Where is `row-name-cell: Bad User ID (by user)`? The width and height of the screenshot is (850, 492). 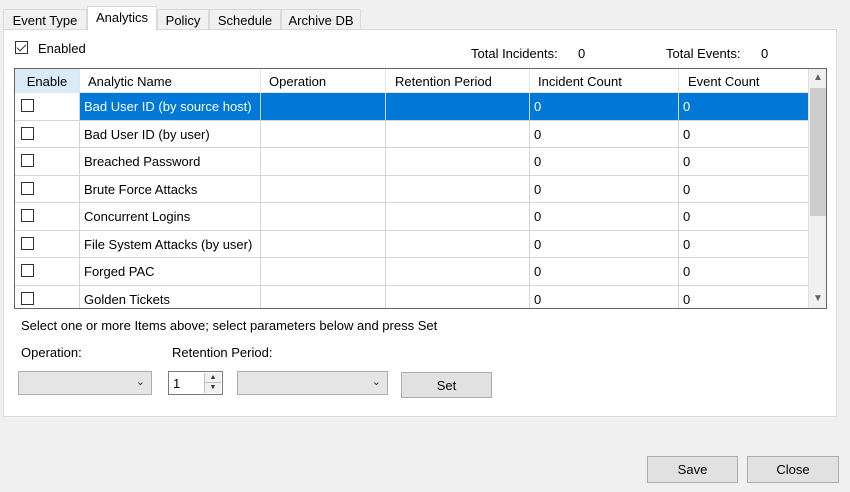
row-name-cell: Bad User ID (by user) is located at coordinates (170, 134).